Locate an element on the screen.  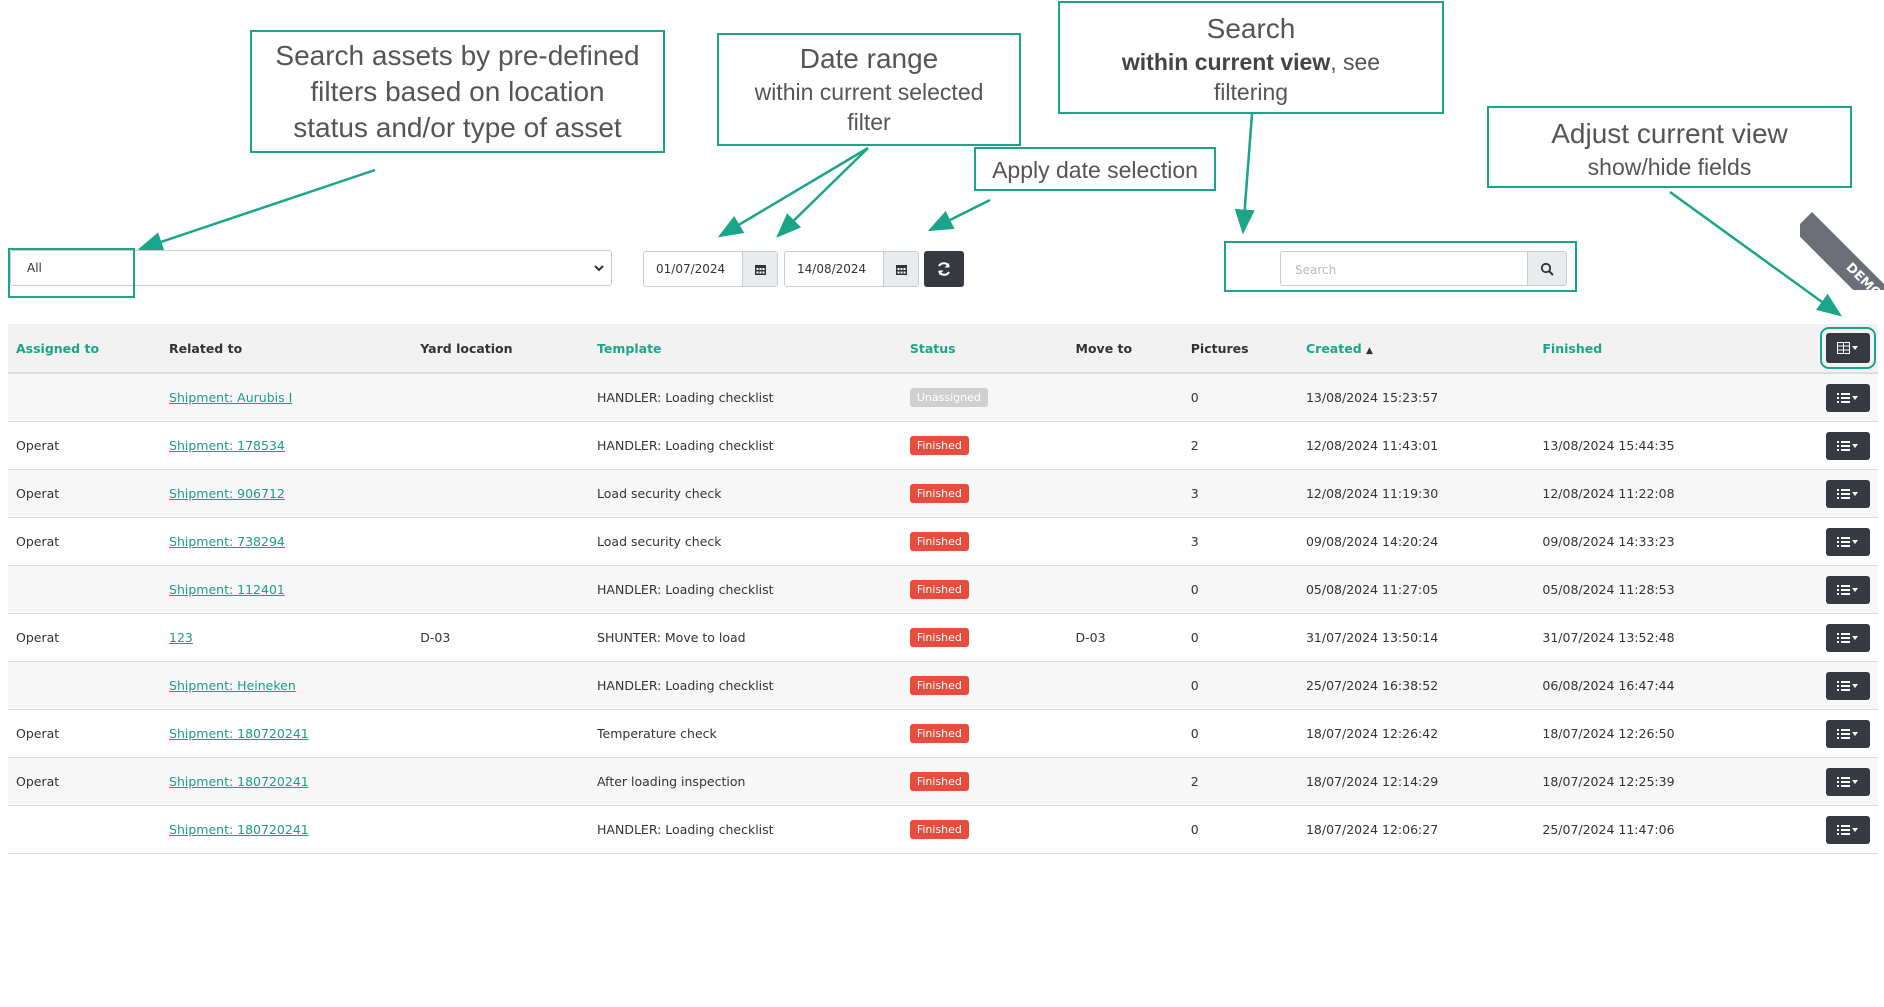
related-link: Shipment: 738294 is located at coordinates (227, 541).